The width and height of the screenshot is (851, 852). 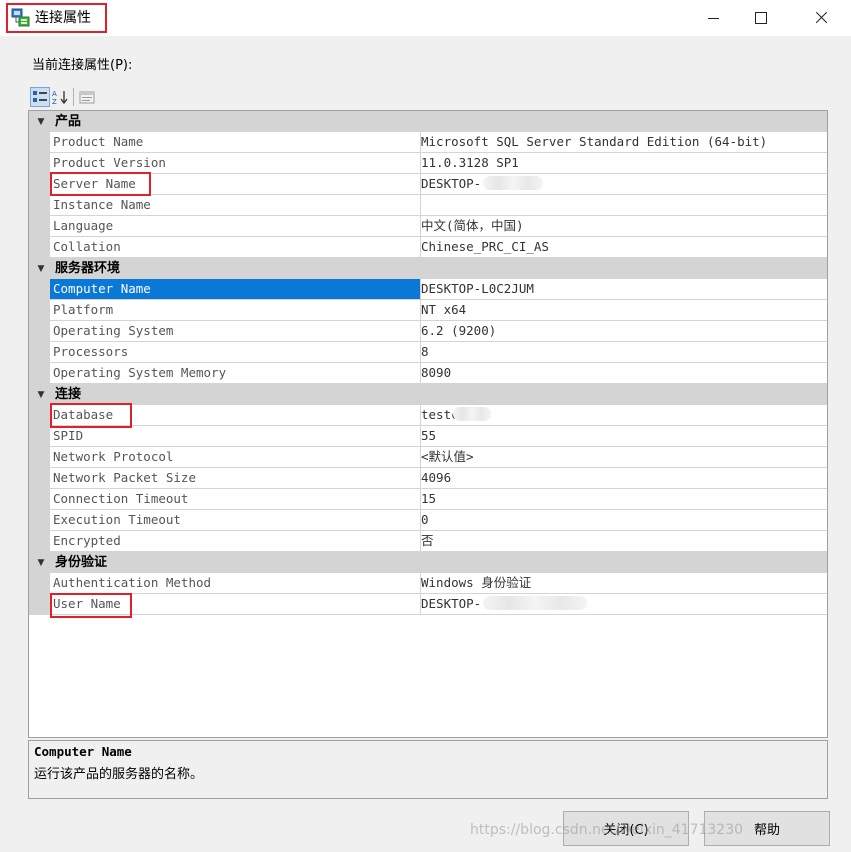 I want to click on categorized-view-icon, so click(x=40, y=96).